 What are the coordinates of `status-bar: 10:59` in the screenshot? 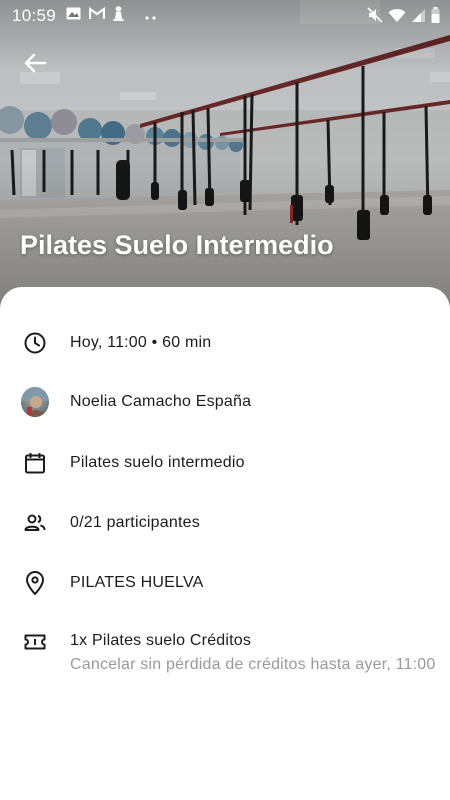 It's located at (225, 16).